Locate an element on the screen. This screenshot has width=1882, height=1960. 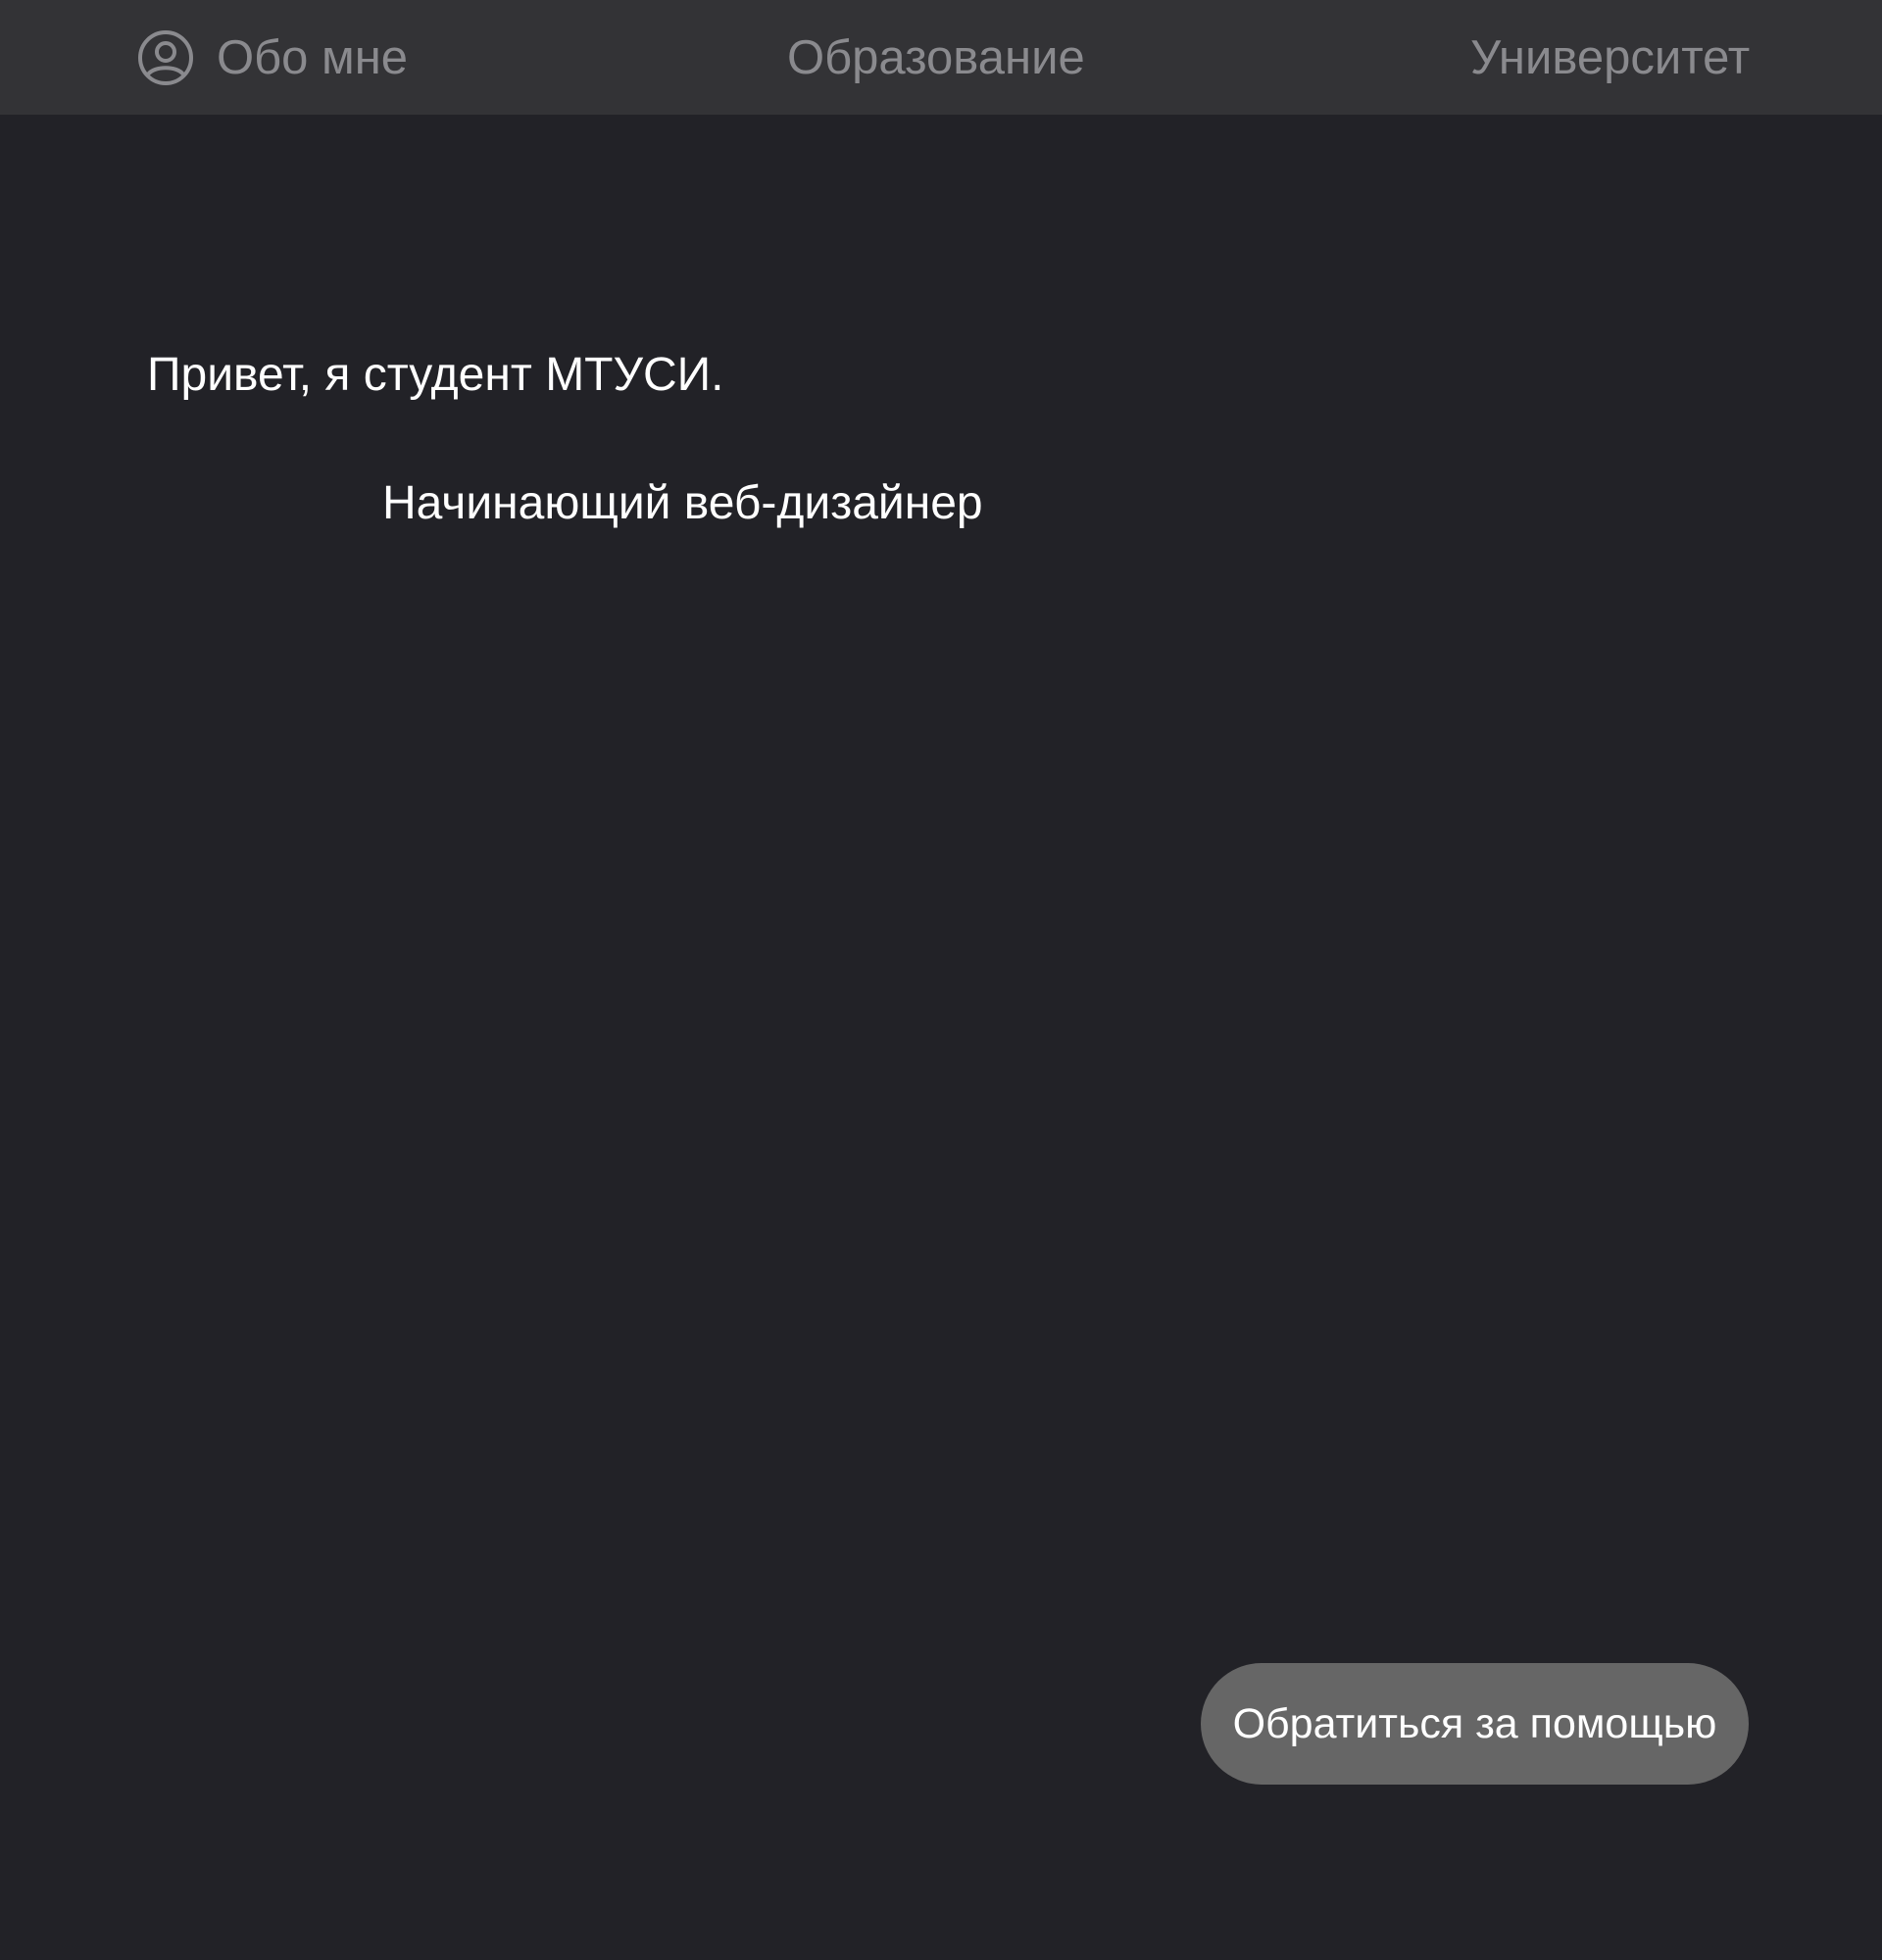
nav-item-education-label: Образование is located at coordinates (936, 57).